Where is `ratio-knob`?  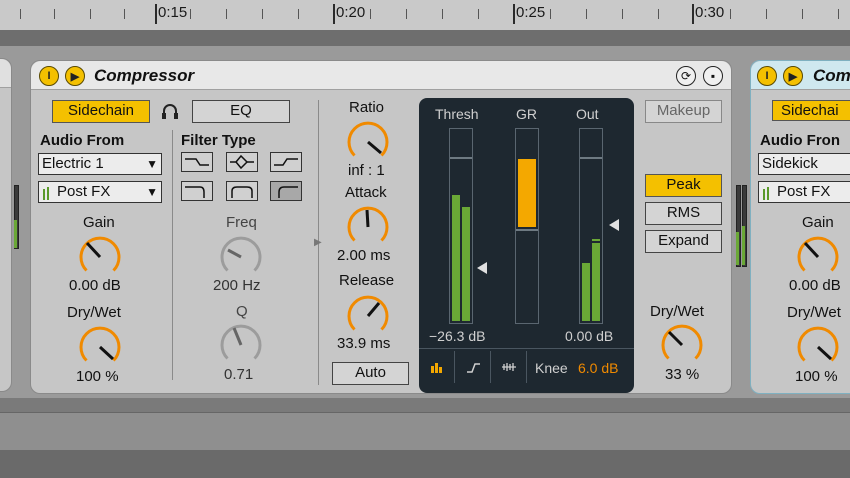 ratio-knob is located at coordinates (368, 142).